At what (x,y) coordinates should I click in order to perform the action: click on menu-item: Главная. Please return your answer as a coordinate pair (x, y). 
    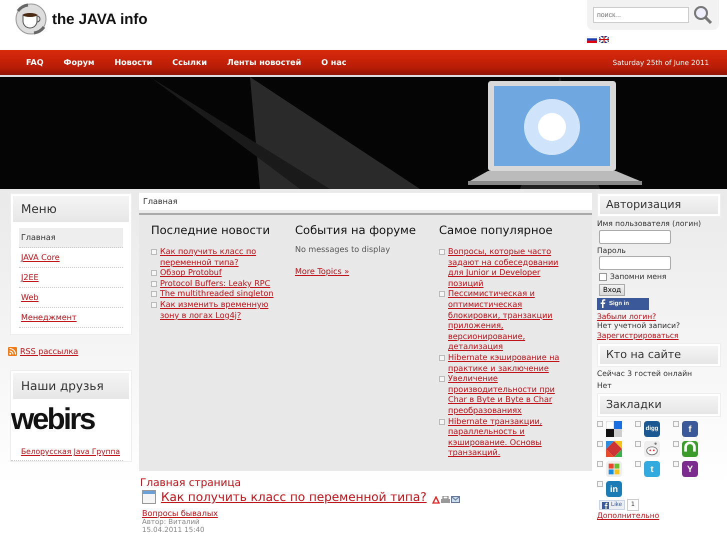
    Looking at the image, I should click on (71, 238).